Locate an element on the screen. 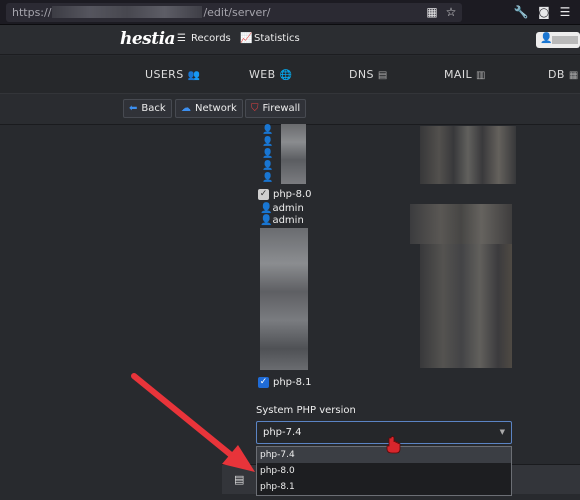  tab-db: DB ▦ is located at coordinates (563, 74).